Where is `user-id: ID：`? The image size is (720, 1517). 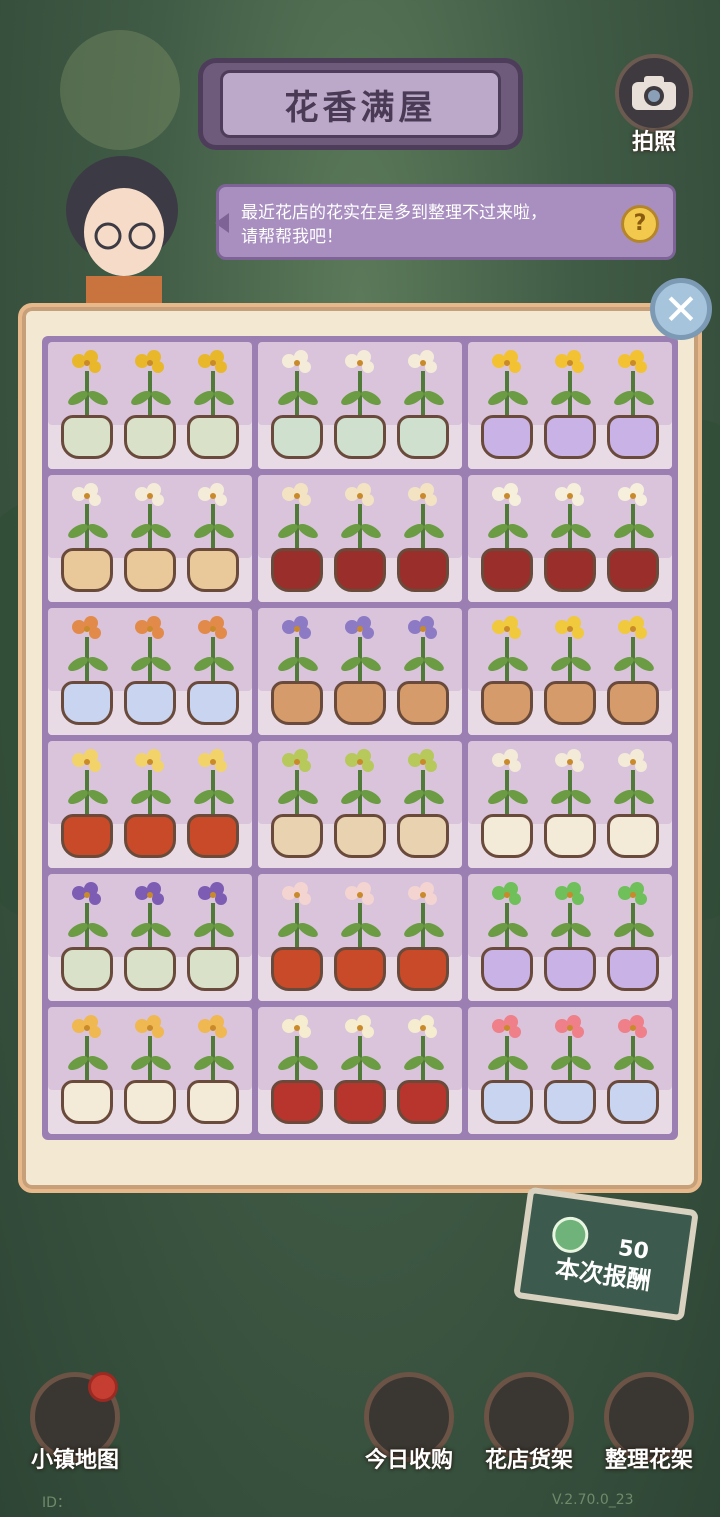 user-id: ID： is located at coordinates (56, 1503).